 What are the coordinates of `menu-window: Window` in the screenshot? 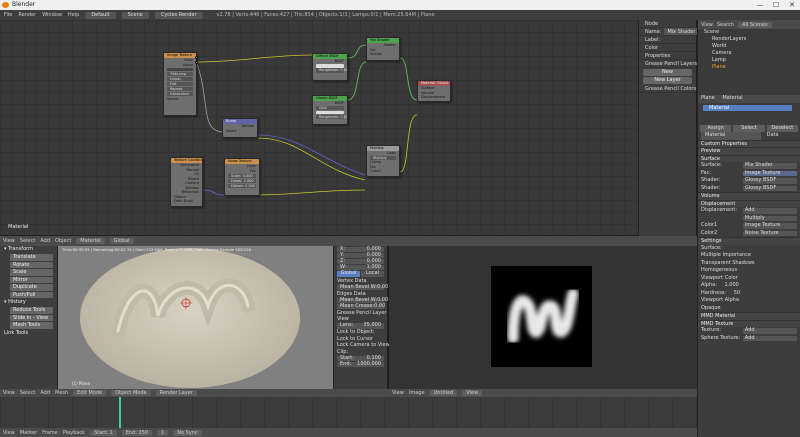 It's located at (52, 15).